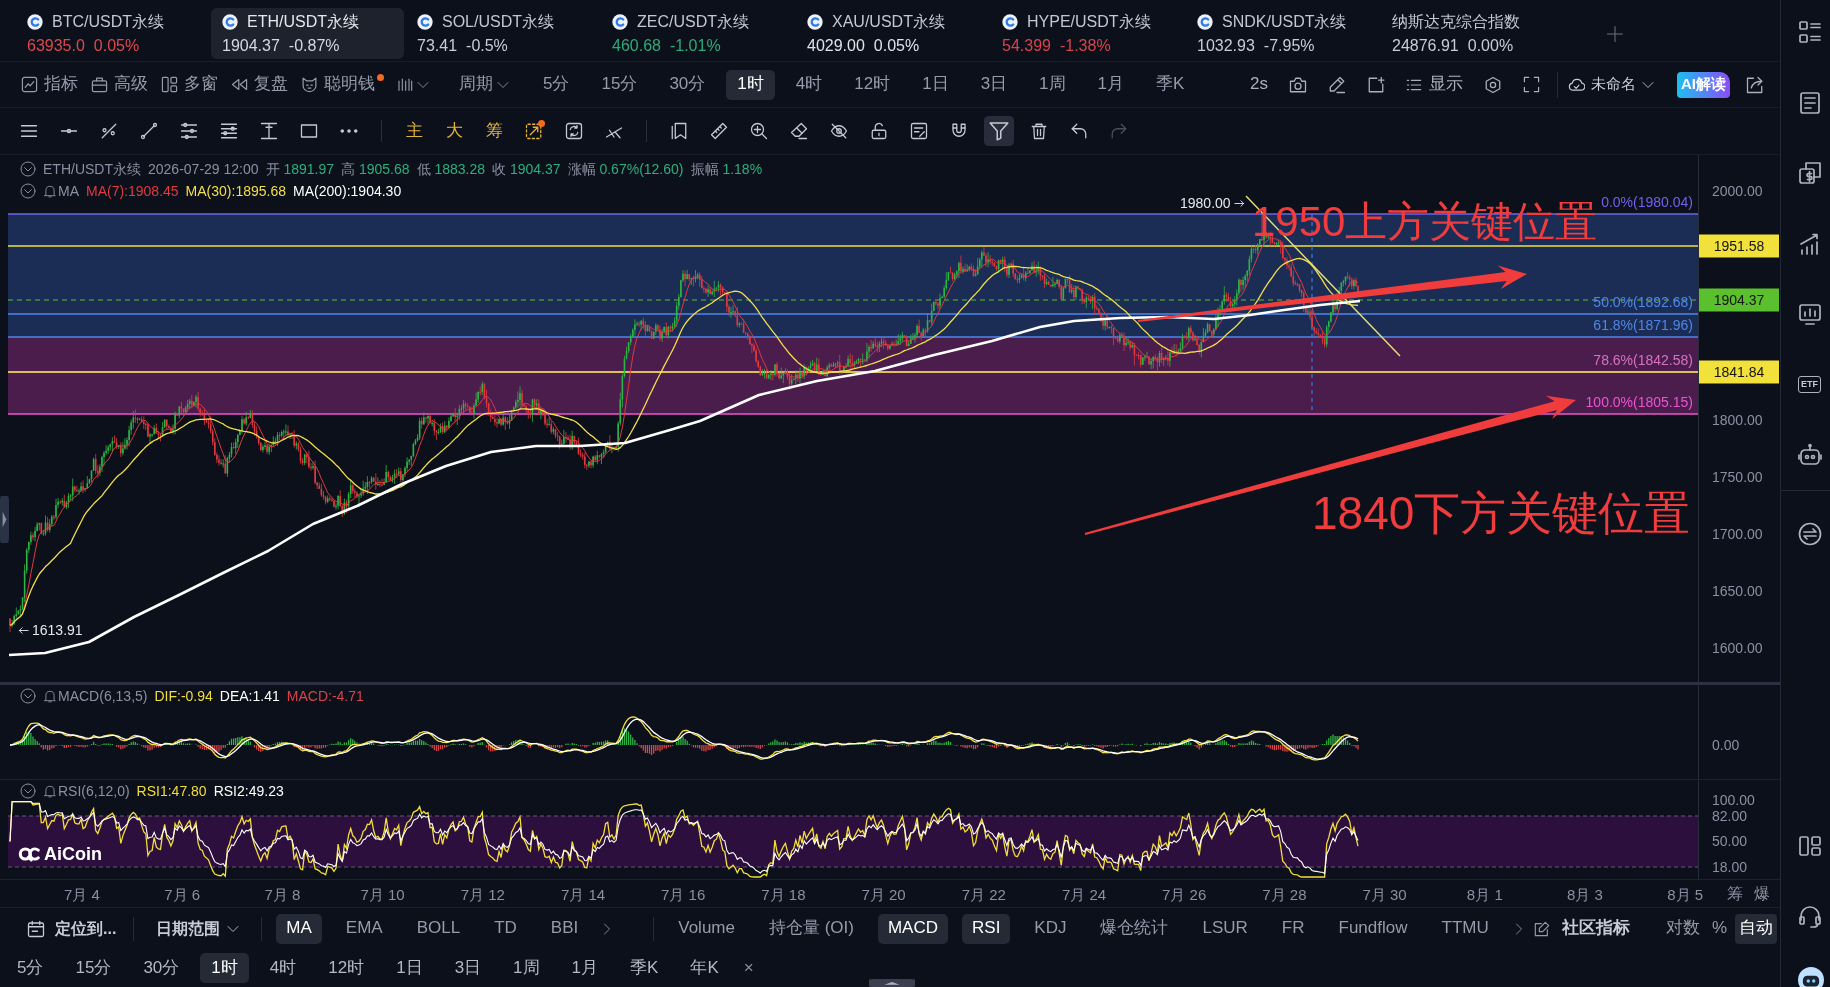  I want to click on indicator-tab: BBI, so click(564, 928).